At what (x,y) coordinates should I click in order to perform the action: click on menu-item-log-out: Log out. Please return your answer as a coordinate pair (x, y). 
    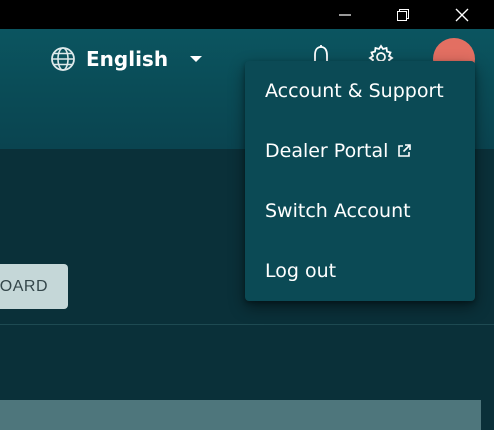
    Looking at the image, I should click on (300, 271).